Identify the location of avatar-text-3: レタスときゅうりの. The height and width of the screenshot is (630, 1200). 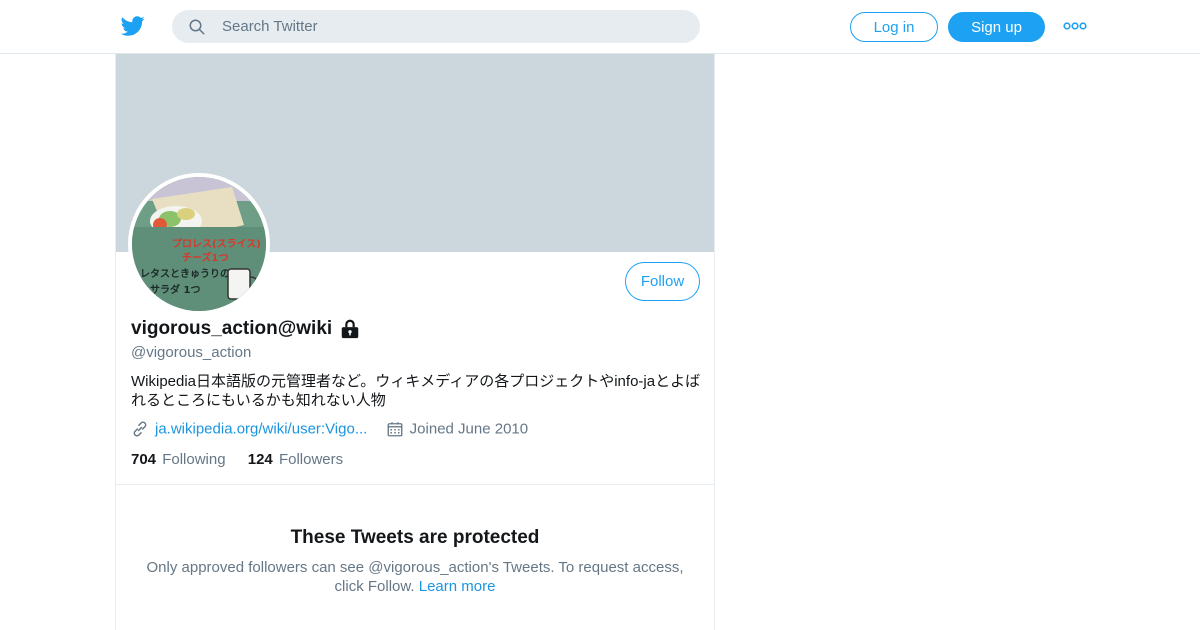
(185, 274).